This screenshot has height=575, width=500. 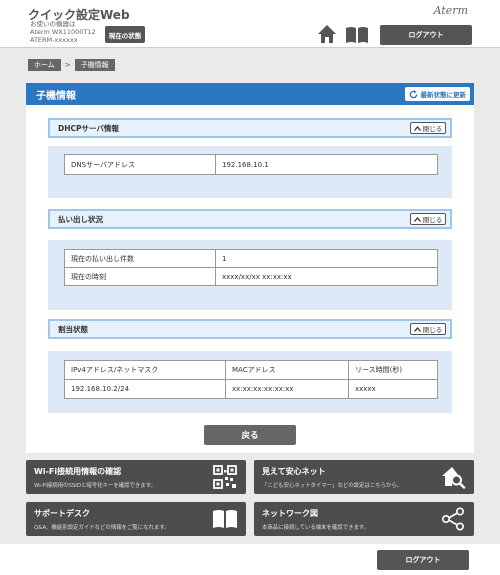 What do you see at coordinates (80, 219) in the screenshot?
I see `lease-section-title: 払い出し状況` at bounding box center [80, 219].